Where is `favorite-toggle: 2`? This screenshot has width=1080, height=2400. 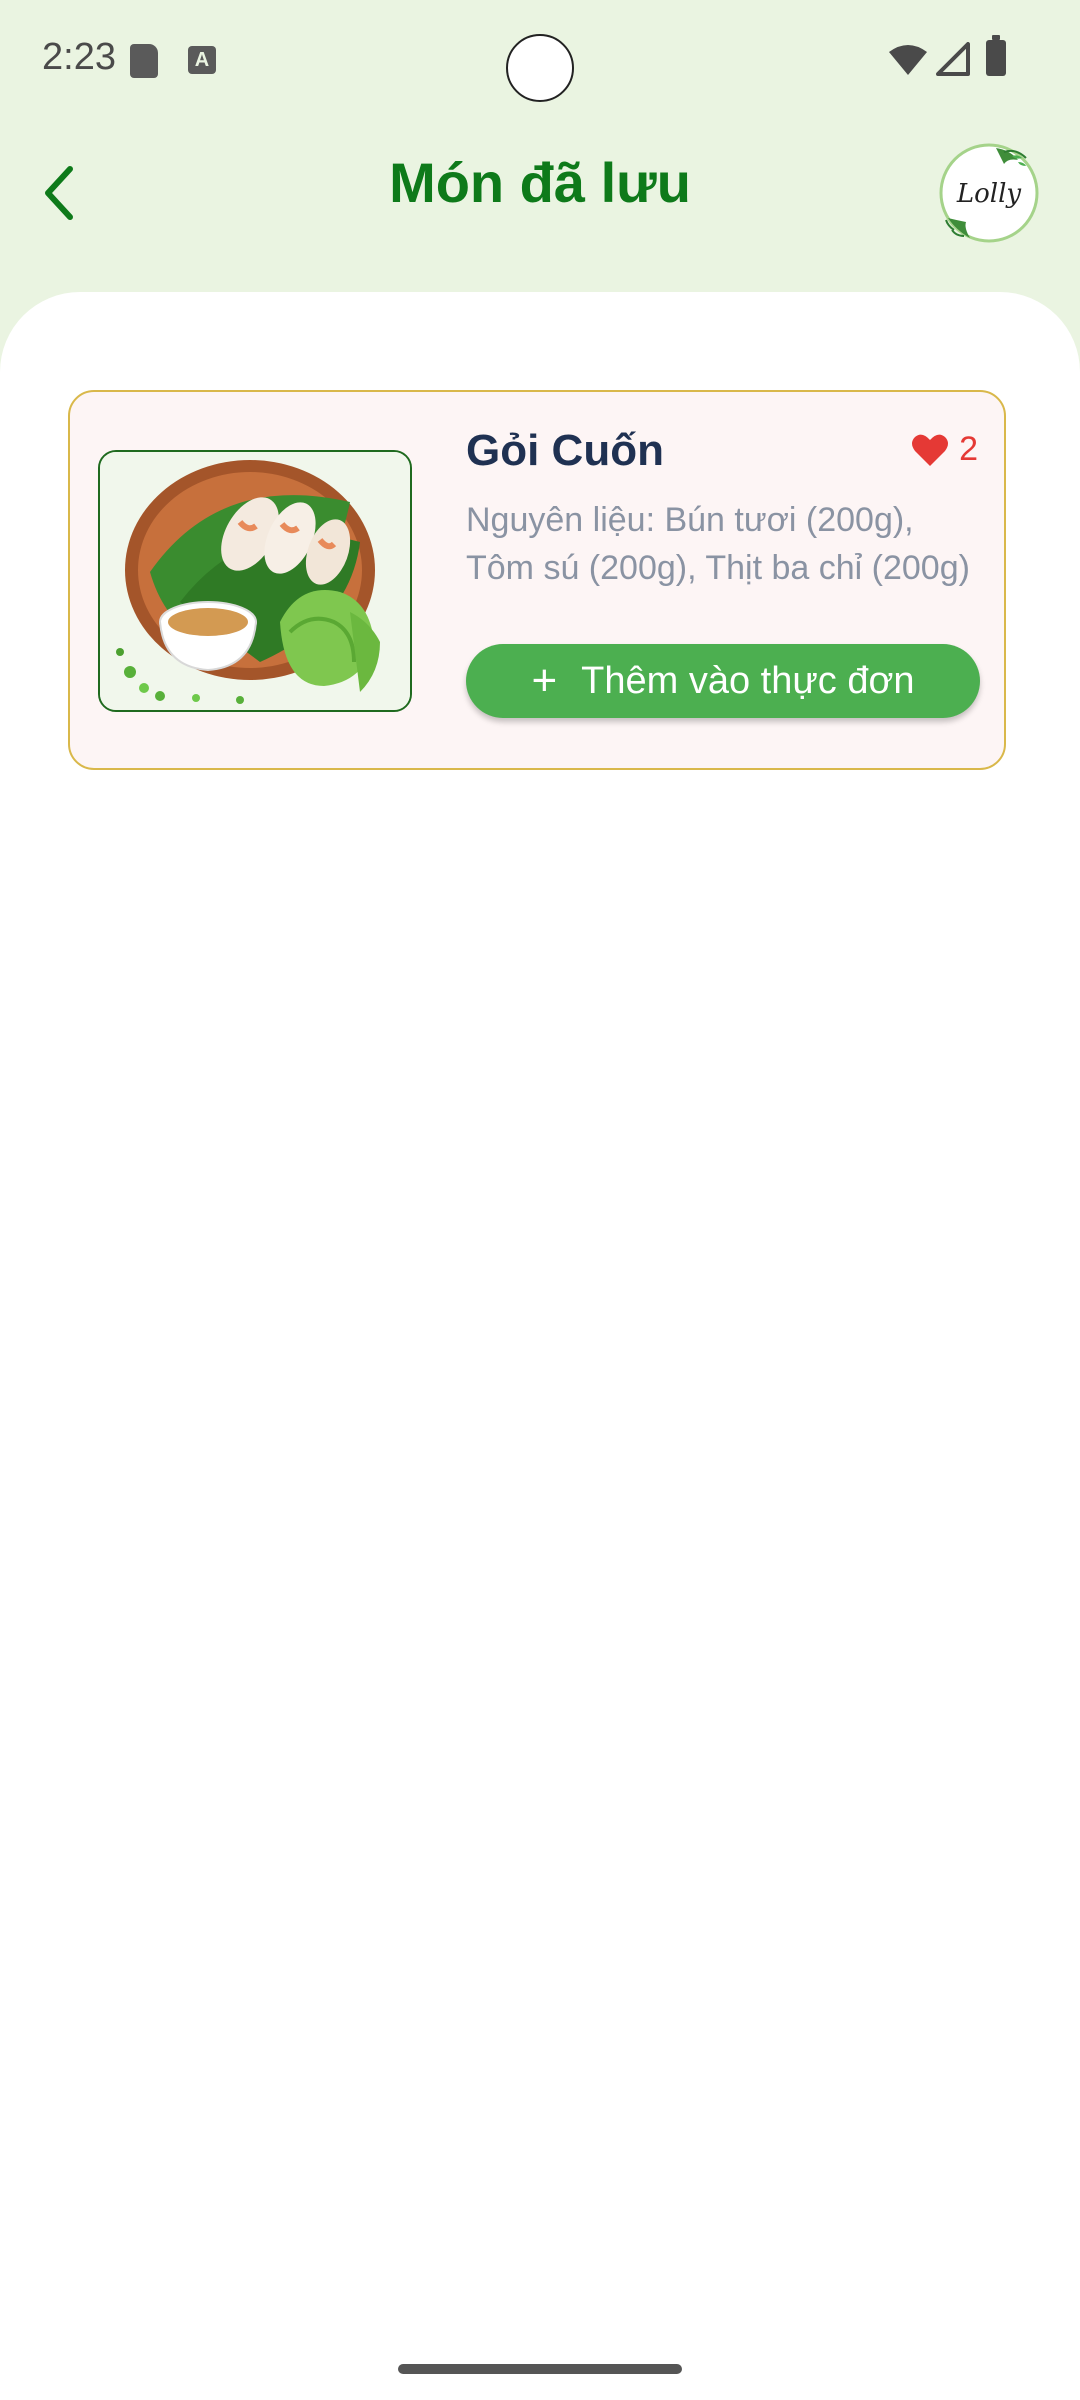
favorite-toggle: 2 is located at coordinates (944, 449).